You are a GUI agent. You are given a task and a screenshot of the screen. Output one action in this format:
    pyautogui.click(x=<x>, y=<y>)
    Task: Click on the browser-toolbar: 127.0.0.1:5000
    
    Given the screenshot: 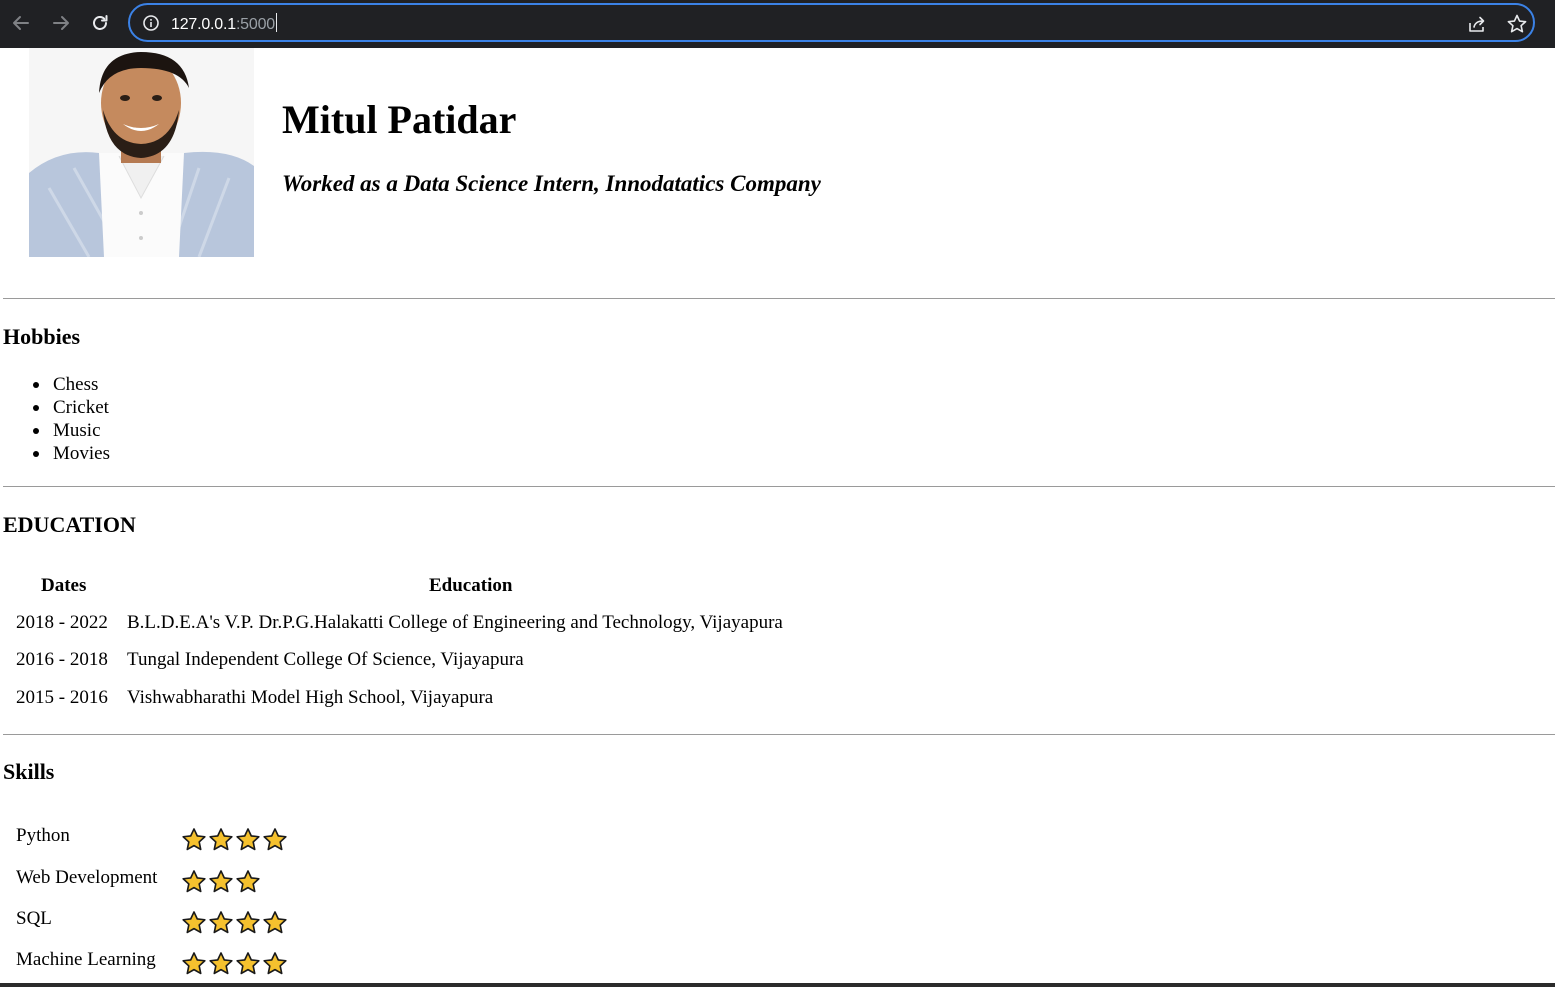 What is the action you would take?
    pyautogui.click(x=777, y=24)
    